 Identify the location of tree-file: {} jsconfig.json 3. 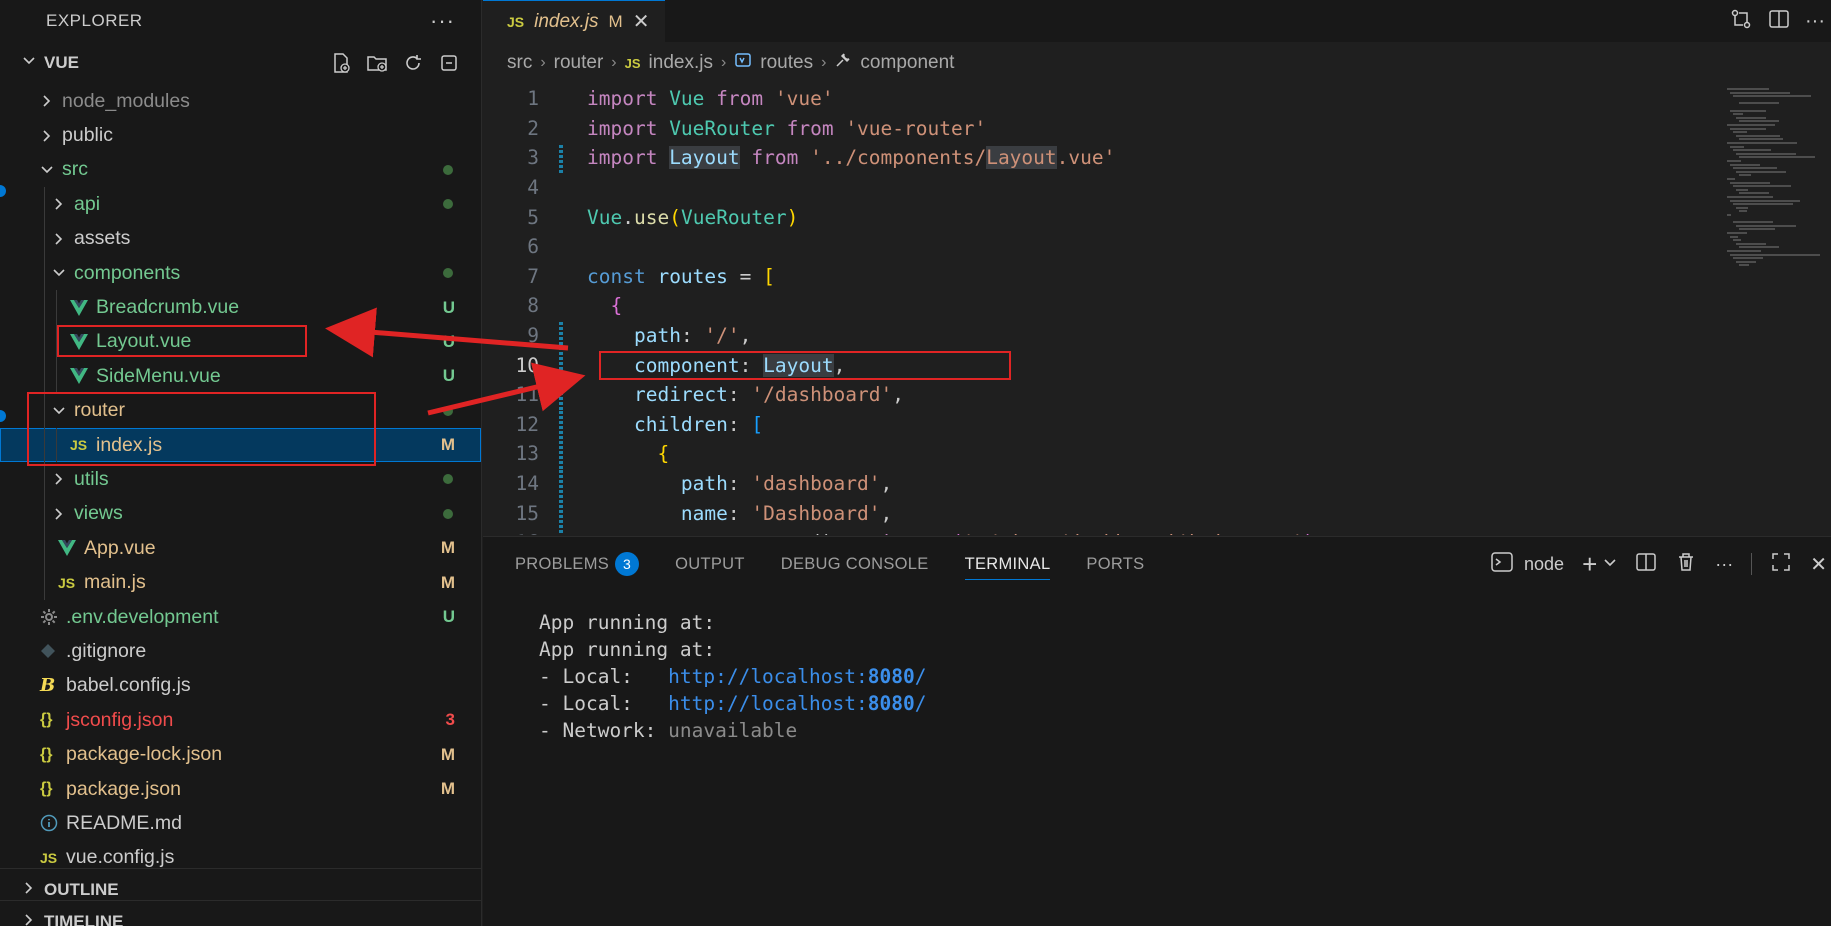
(240, 720).